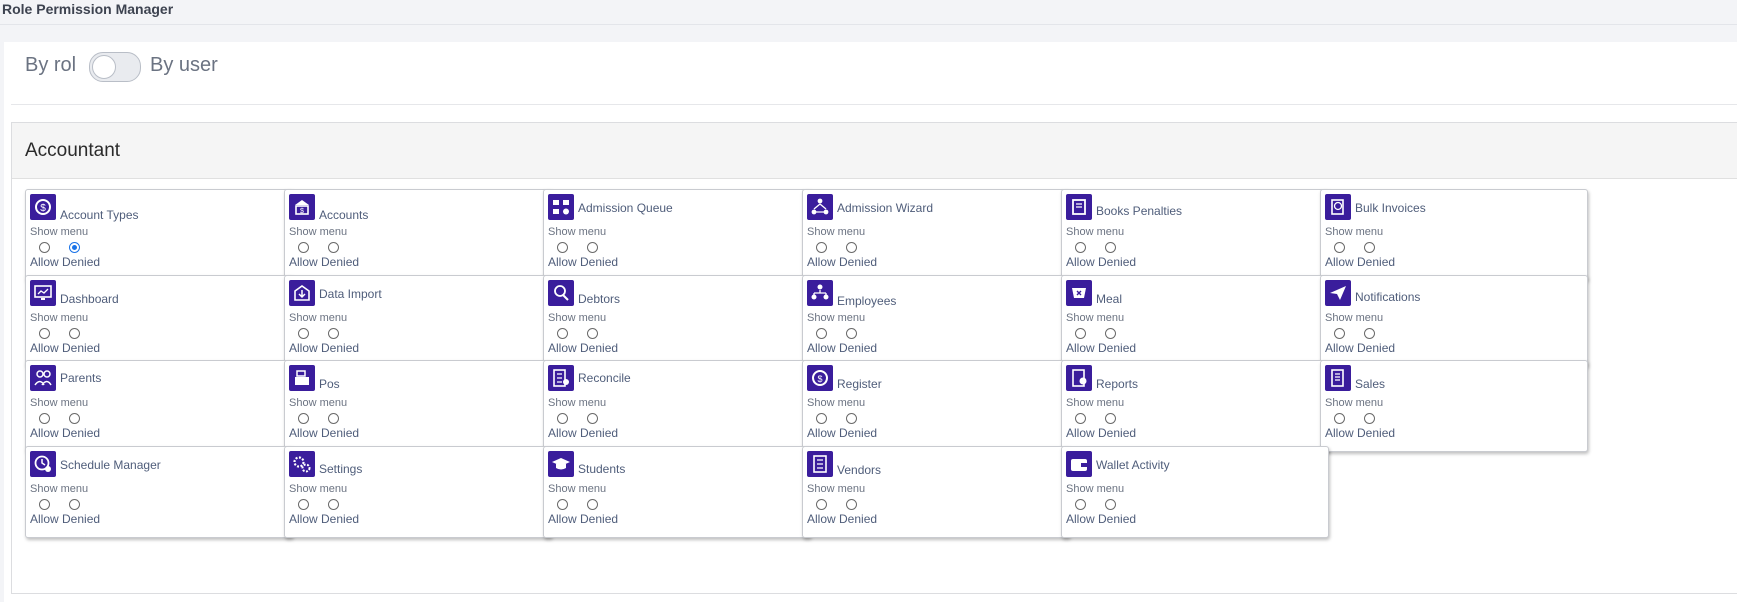 The width and height of the screenshot is (1737, 602). Describe the element at coordinates (341, 469) in the screenshot. I see `module-name: Settings` at that location.